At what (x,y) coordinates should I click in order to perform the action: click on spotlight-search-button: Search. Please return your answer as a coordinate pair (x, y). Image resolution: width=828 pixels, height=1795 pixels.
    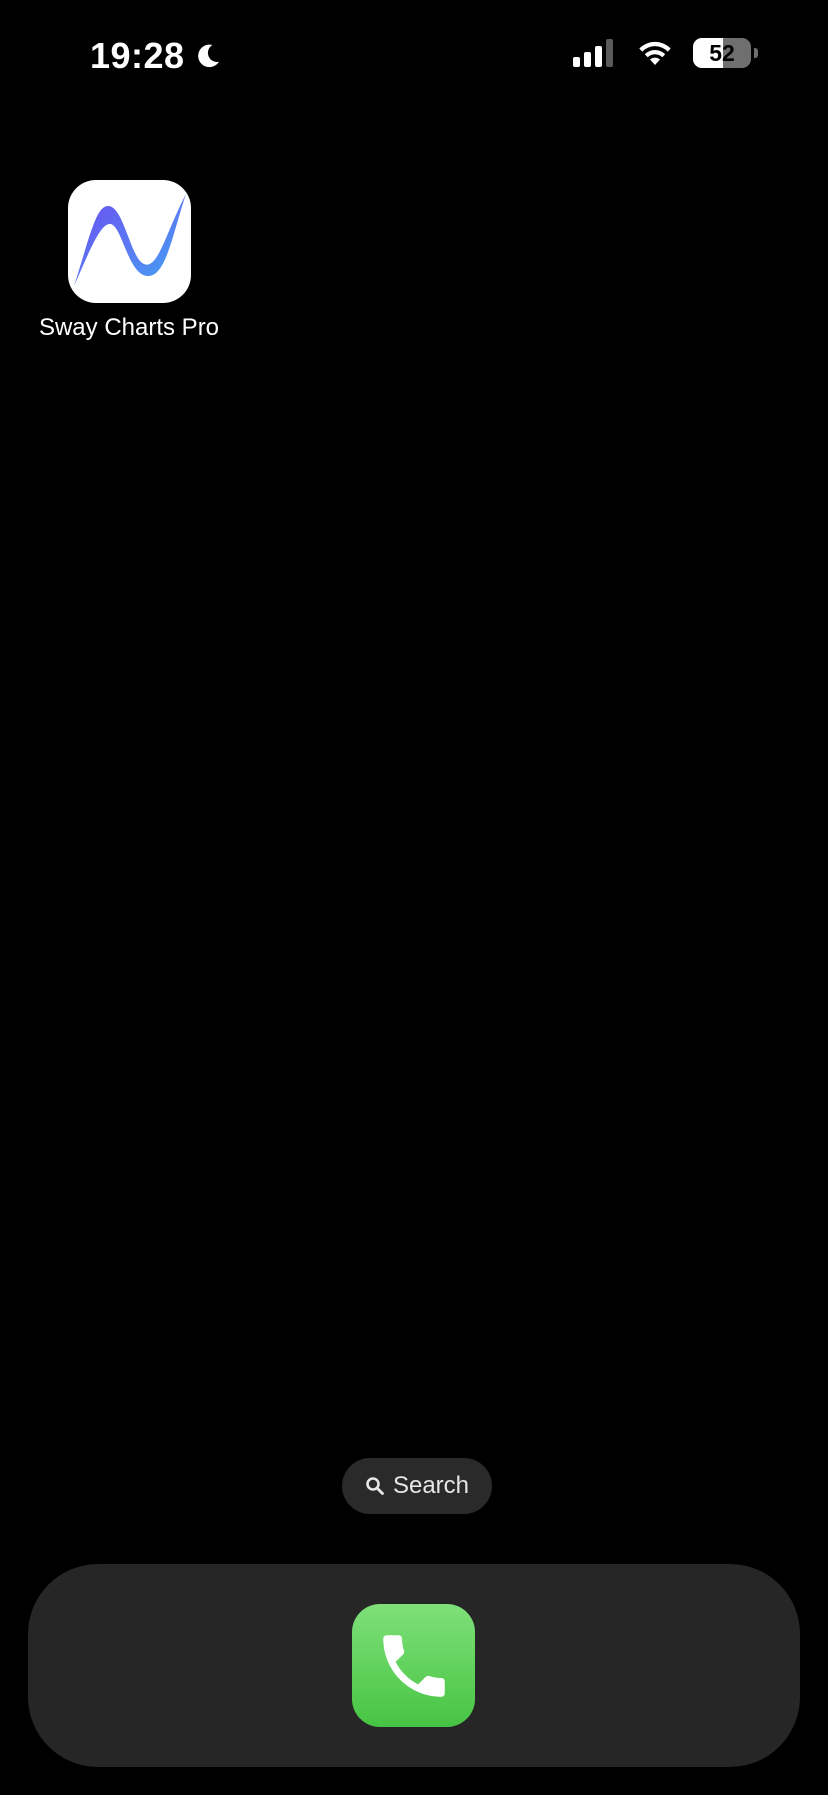
    Looking at the image, I should click on (417, 1486).